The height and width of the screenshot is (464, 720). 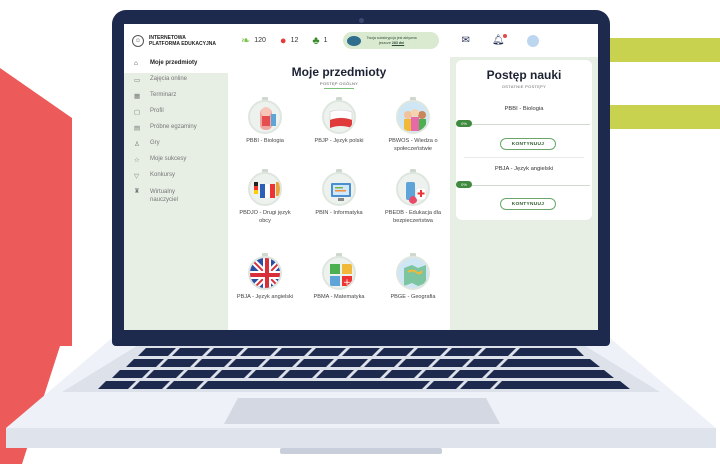 I want to click on sidebar-item-label: Moje sukcesy, so click(x=168, y=159).